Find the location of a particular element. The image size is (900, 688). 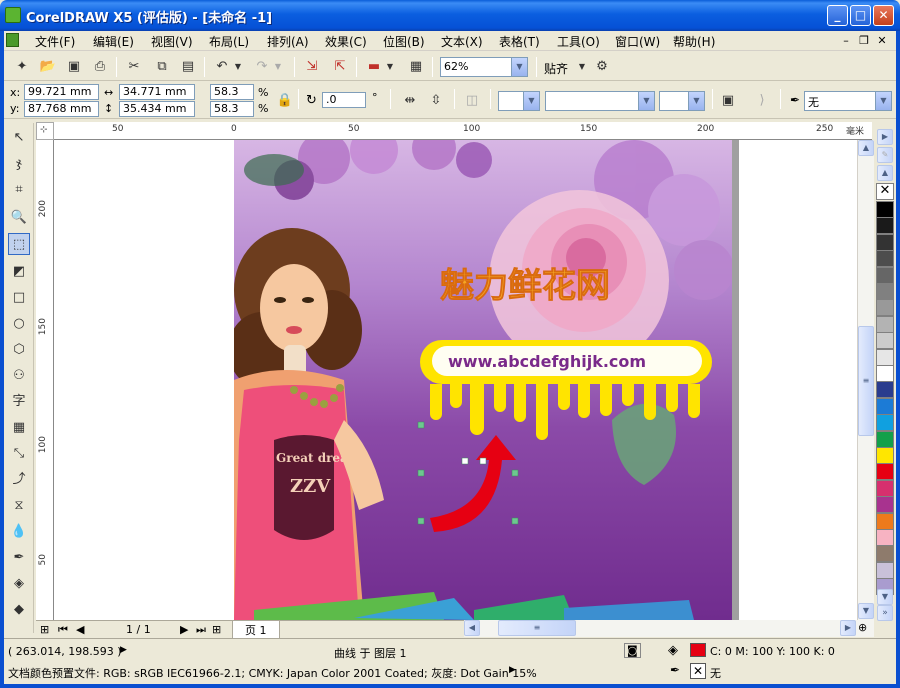

ellipse-tool-icon: ○ is located at coordinates (19, 324).